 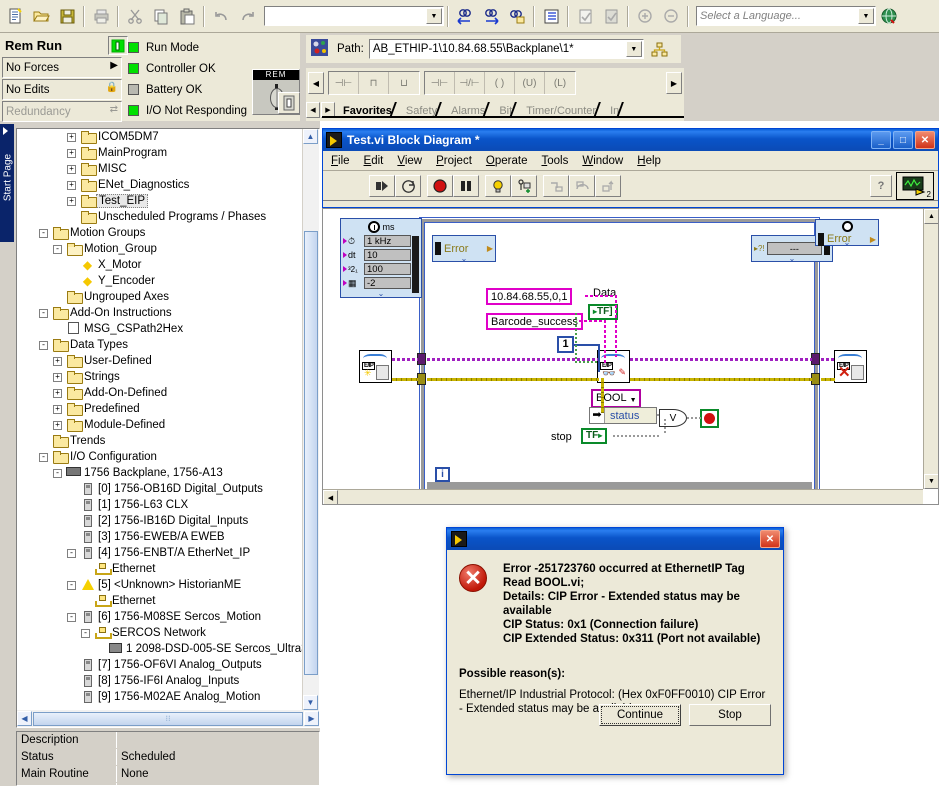 I want to click on error-wire-loop-right, so click(x=721, y=359).